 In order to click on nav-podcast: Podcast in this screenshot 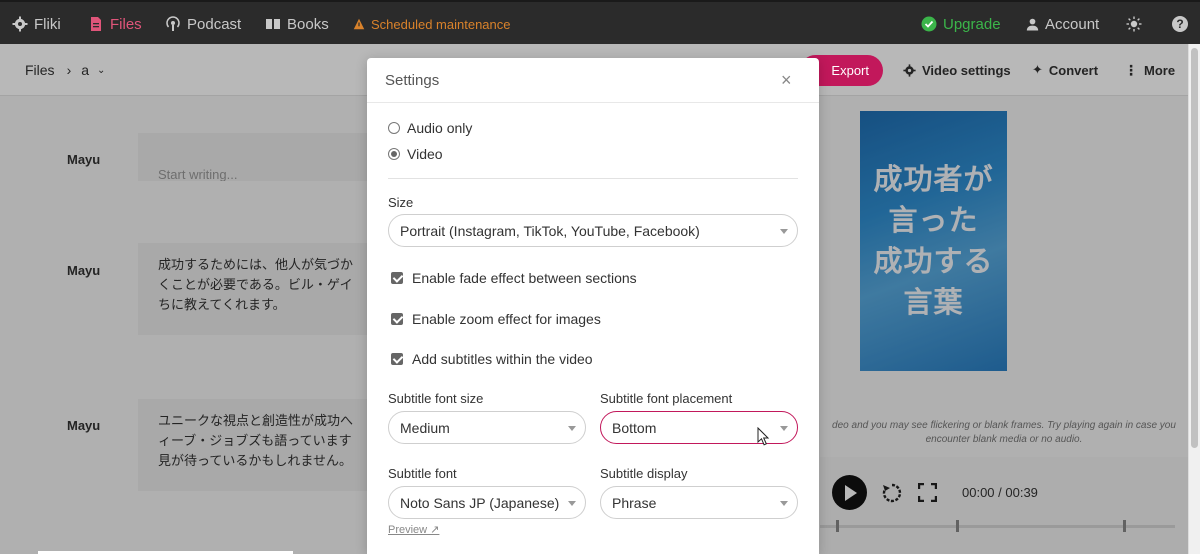, I will do `click(203, 24)`.